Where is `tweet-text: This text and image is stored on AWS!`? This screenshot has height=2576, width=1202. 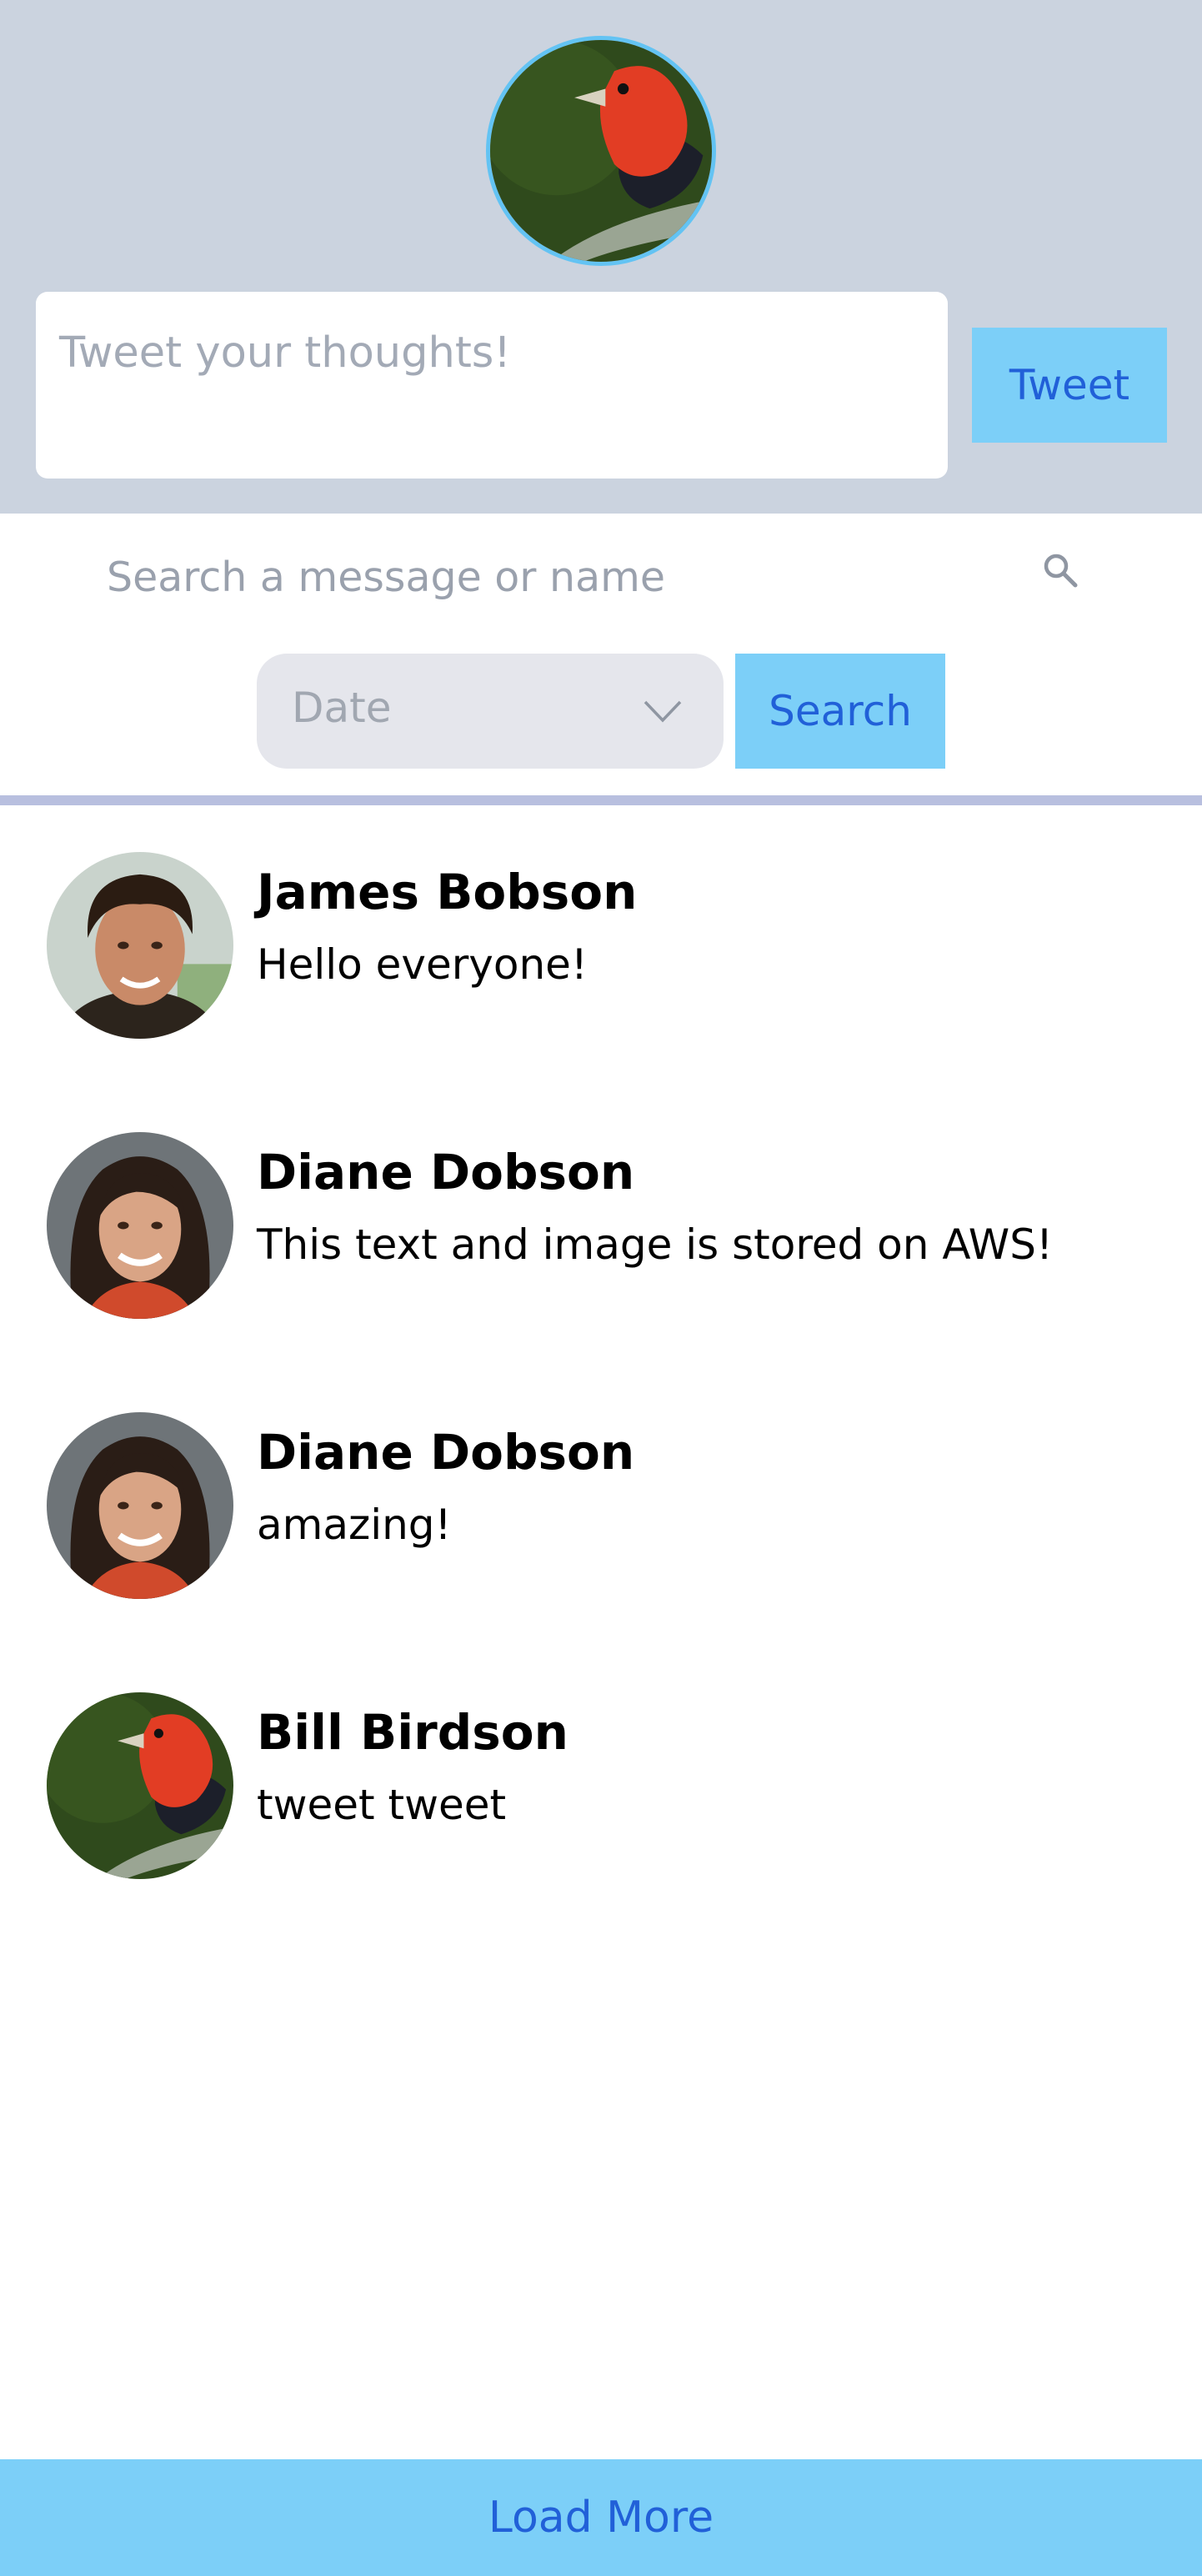 tweet-text: This text and image is stored on AWS! is located at coordinates (655, 1244).